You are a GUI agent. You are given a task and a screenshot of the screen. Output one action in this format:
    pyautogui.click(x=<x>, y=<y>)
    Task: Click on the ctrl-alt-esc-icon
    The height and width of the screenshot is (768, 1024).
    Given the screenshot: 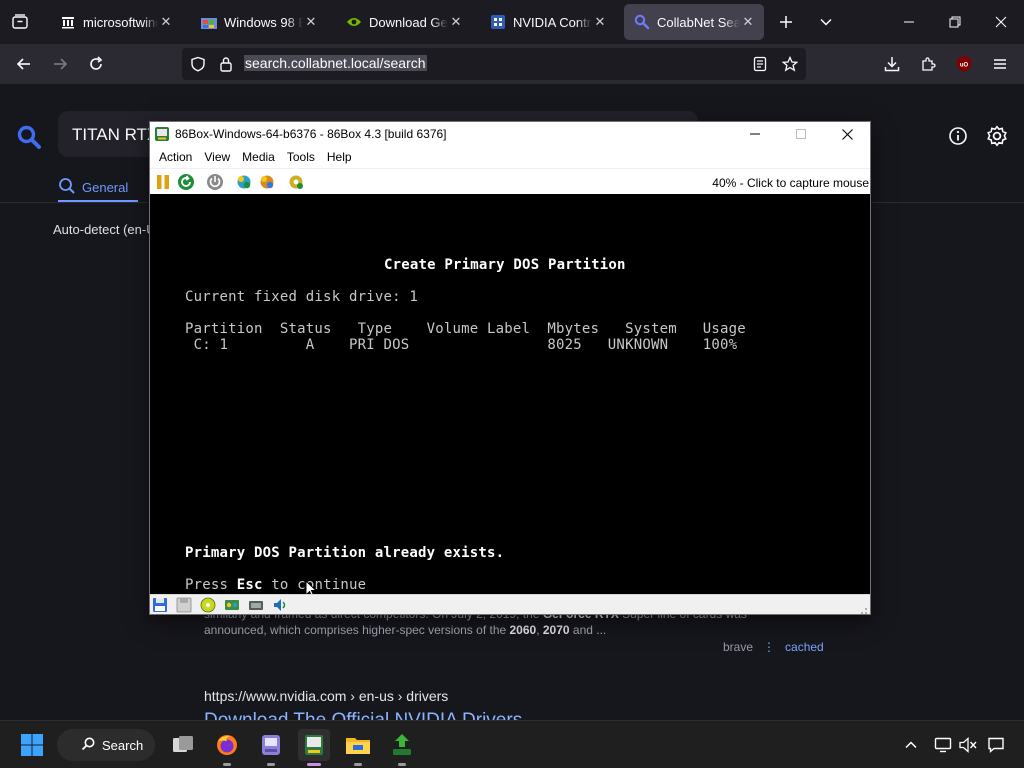 What is the action you would take?
    pyautogui.click(x=267, y=182)
    